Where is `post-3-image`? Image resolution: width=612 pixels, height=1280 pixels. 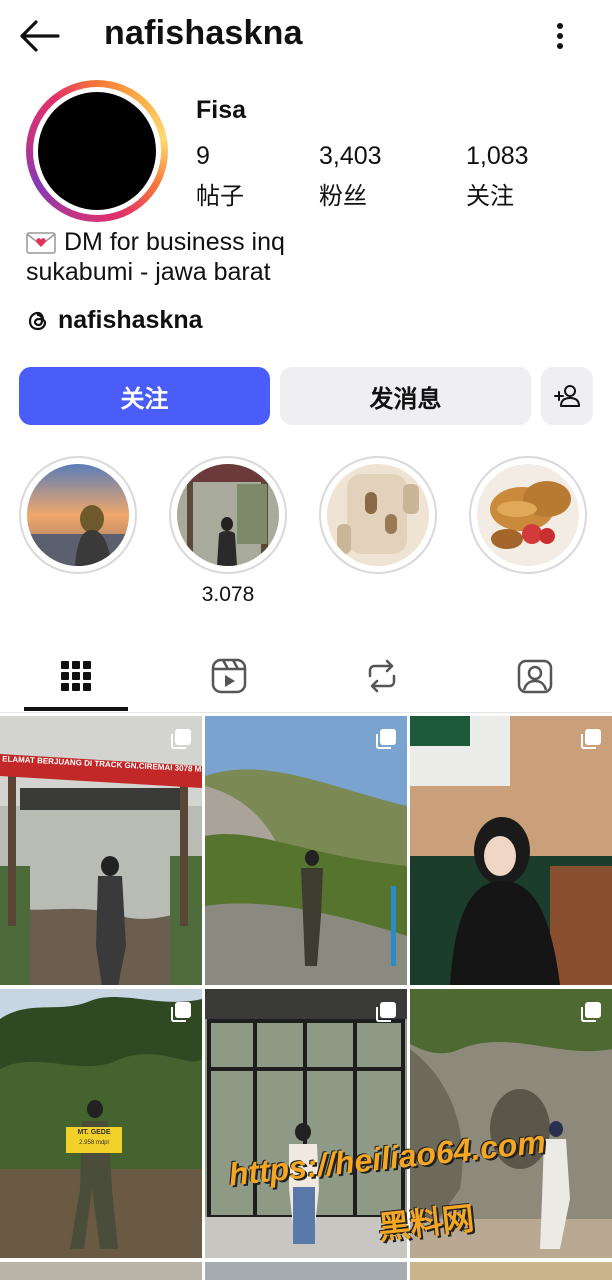 post-3-image is located at coordinates (511, 850).